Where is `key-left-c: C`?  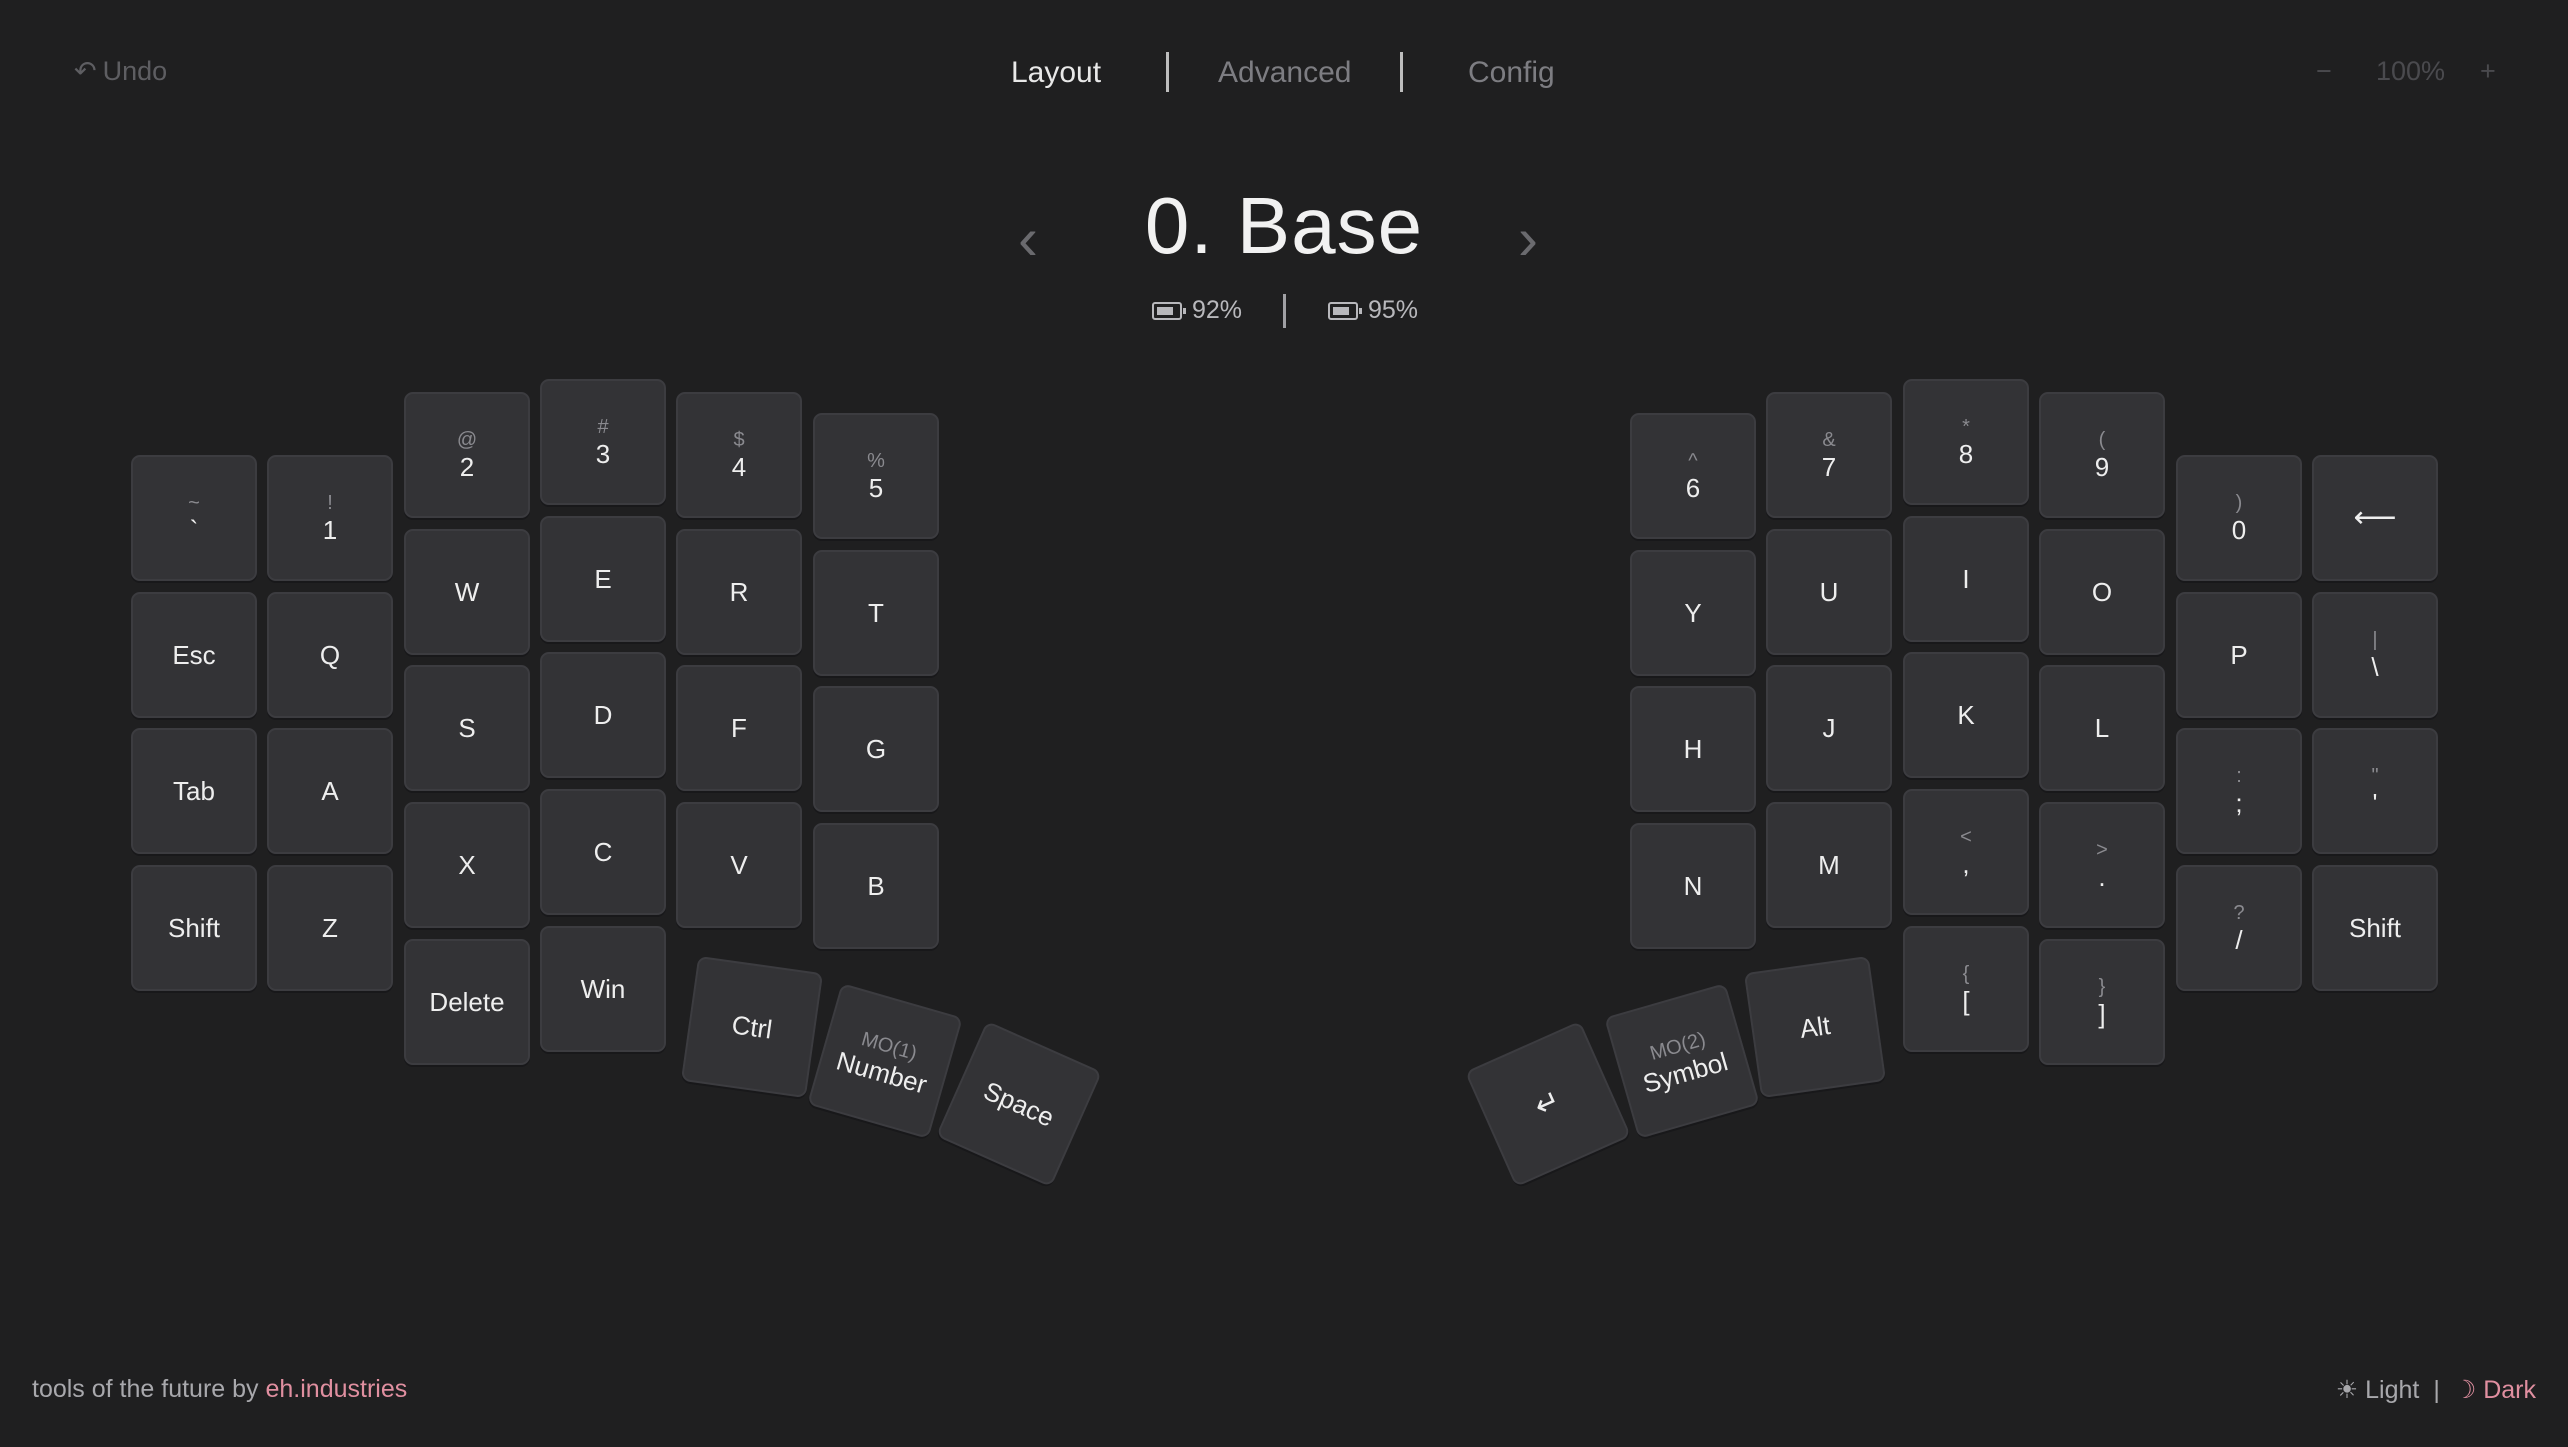 key-left-c: C is located at coordinates (603, 852).